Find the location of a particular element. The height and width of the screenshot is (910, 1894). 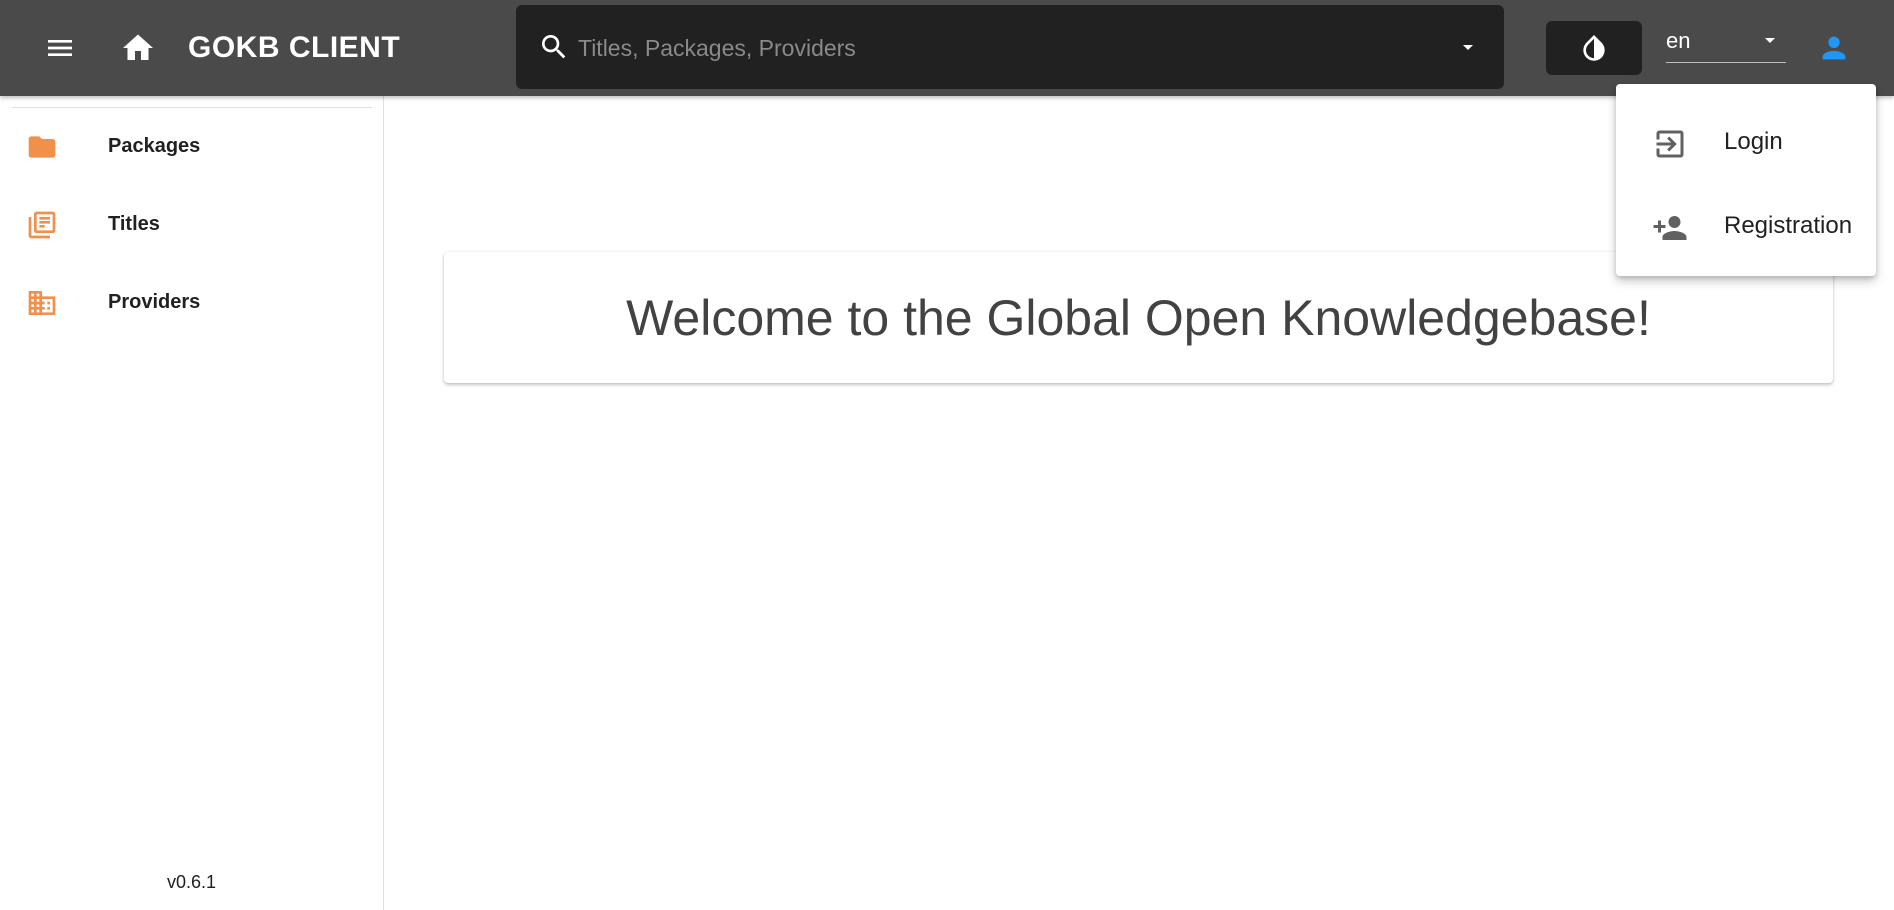

sidebar-item-label: Providers is located at coordinates (154, 302).